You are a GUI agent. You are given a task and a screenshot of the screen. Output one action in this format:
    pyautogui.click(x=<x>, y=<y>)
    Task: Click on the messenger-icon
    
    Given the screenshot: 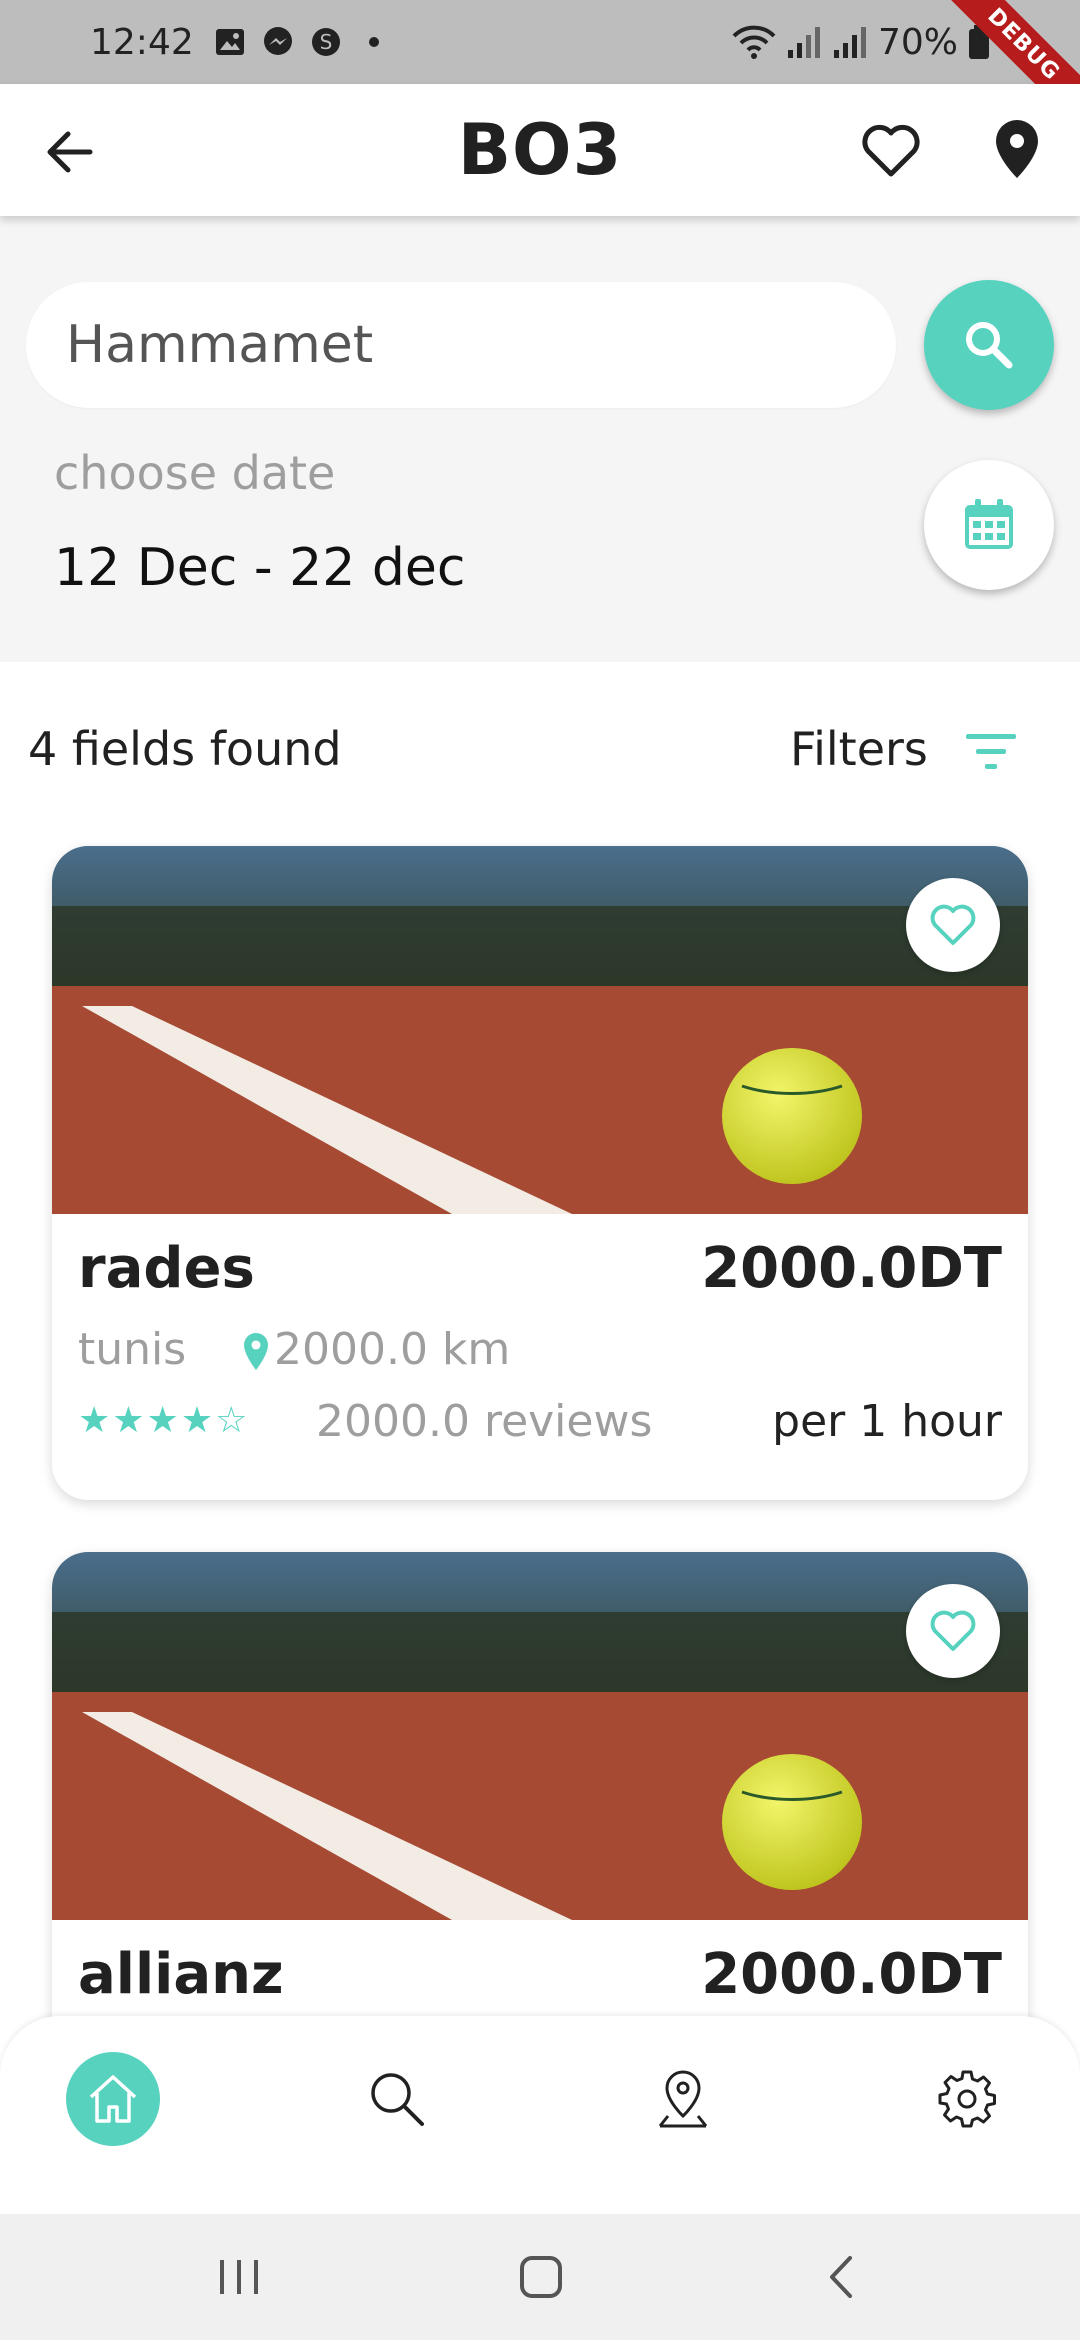 What is the action you would take?
    pyautogui.click(x=277, y=41)
    